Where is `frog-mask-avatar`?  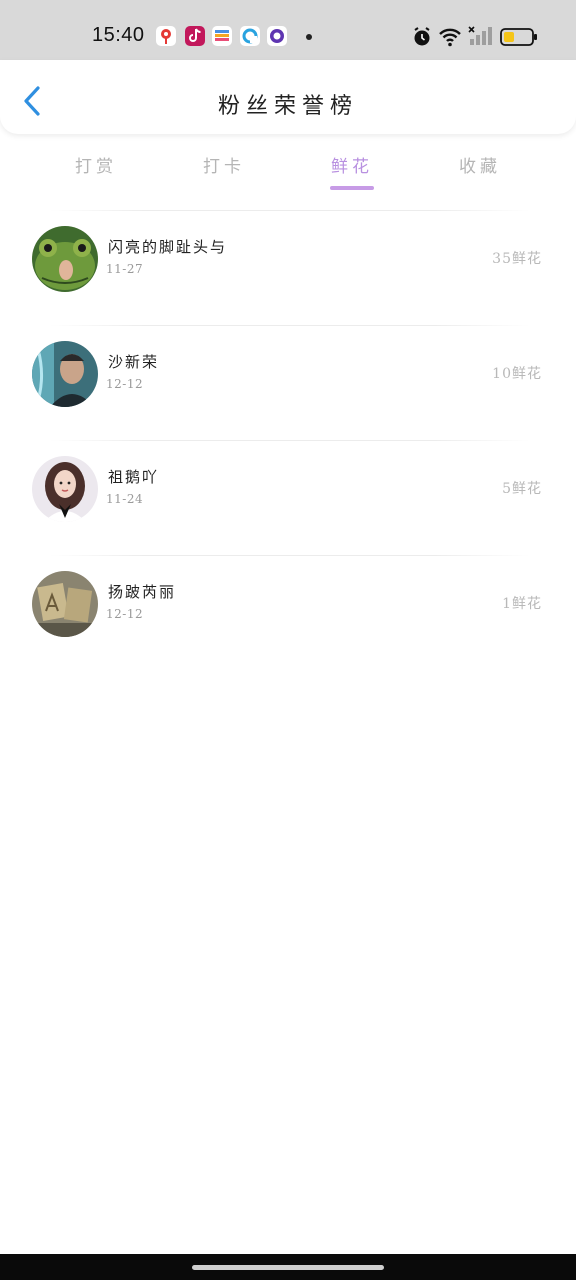 frog-mask-avatar is located at coordinates (65, 259).